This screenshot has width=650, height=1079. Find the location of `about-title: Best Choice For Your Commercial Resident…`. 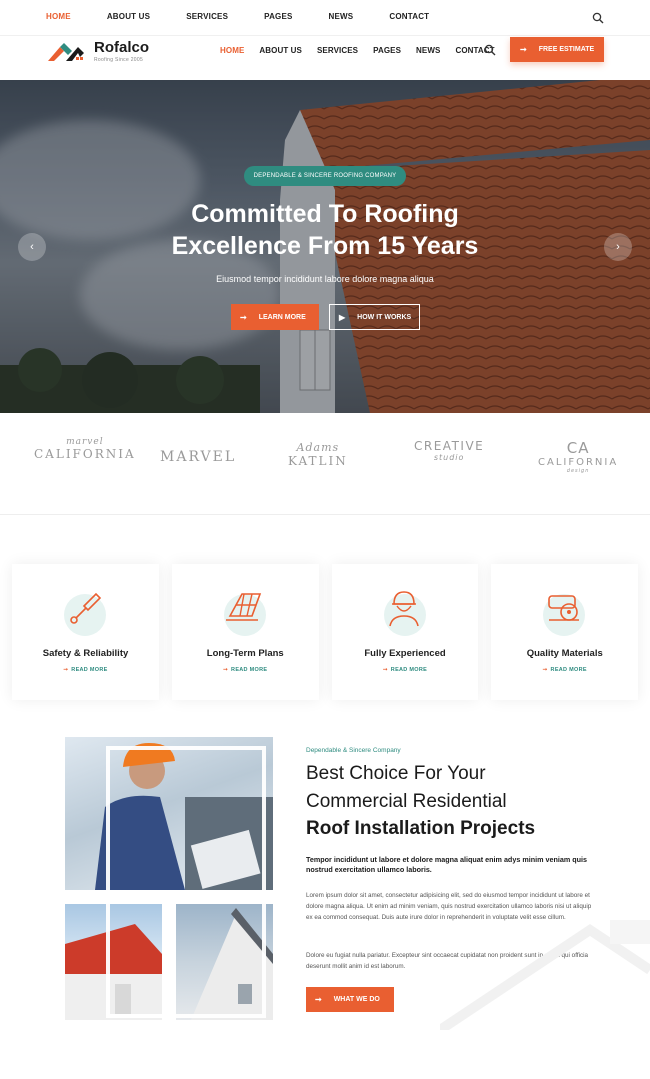

about-title: Best Choice For Your Commercial Resident… is located at coordinates (466, 801).